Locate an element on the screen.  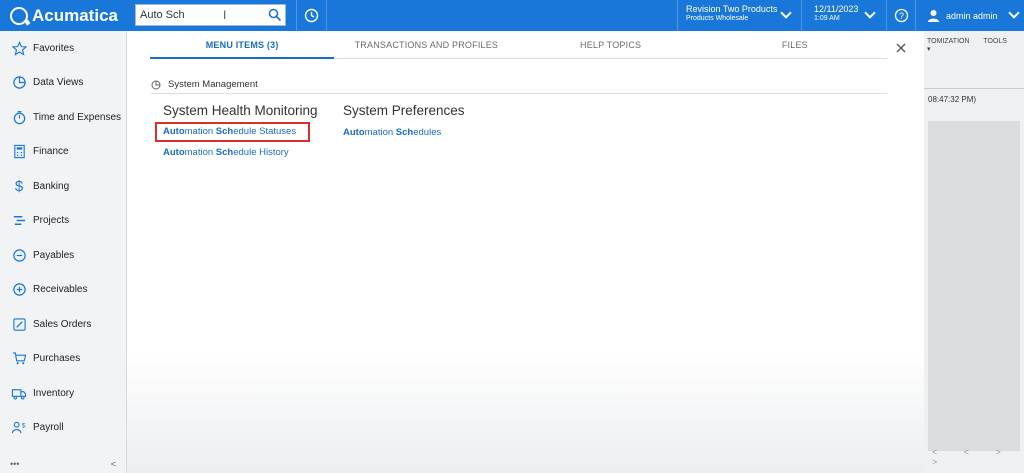
sidebar-footer: ••• < is located at coordinates (63, 464).